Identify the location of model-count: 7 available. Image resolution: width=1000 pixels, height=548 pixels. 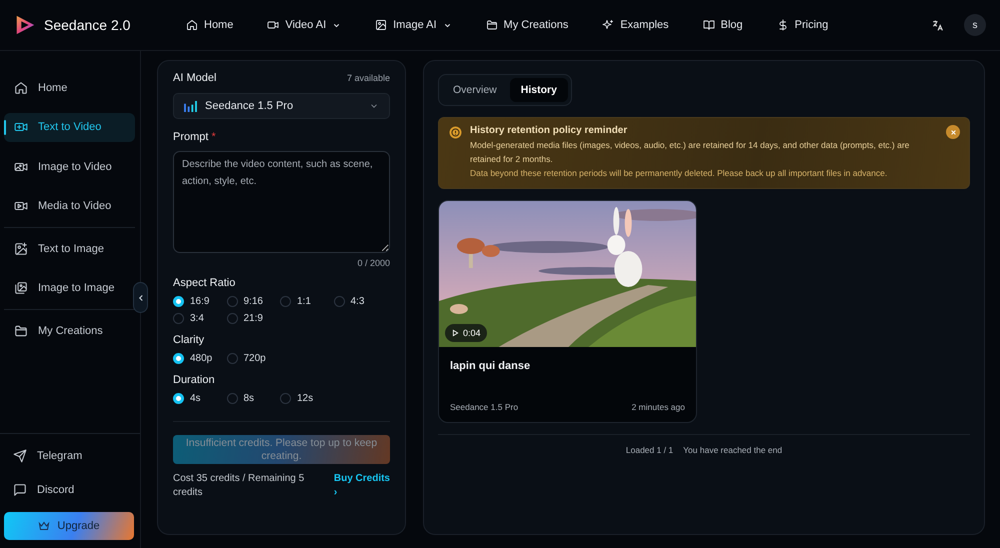
(368, 78).